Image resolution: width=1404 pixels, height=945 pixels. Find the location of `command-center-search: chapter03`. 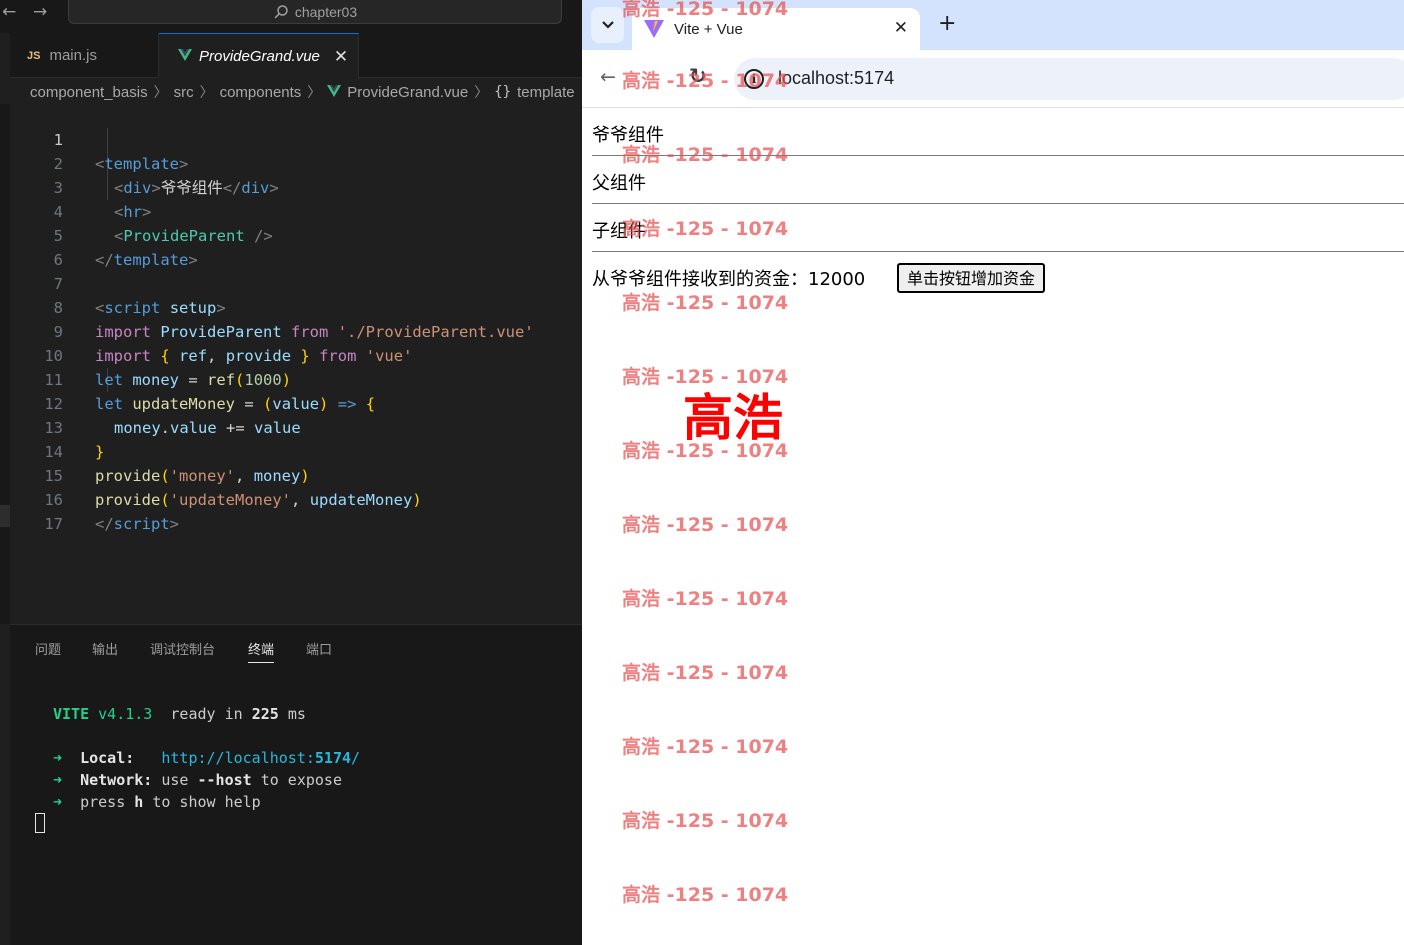

command-center-search: chapter03 is located at coordinates (315, 12).